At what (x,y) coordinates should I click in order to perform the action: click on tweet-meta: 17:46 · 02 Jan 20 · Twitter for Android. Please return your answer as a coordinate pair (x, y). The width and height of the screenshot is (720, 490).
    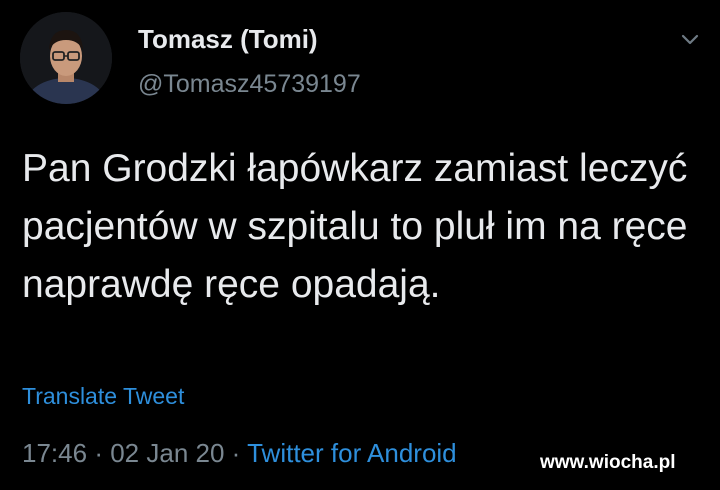
    Looking at the image, I should click on (239, 453).